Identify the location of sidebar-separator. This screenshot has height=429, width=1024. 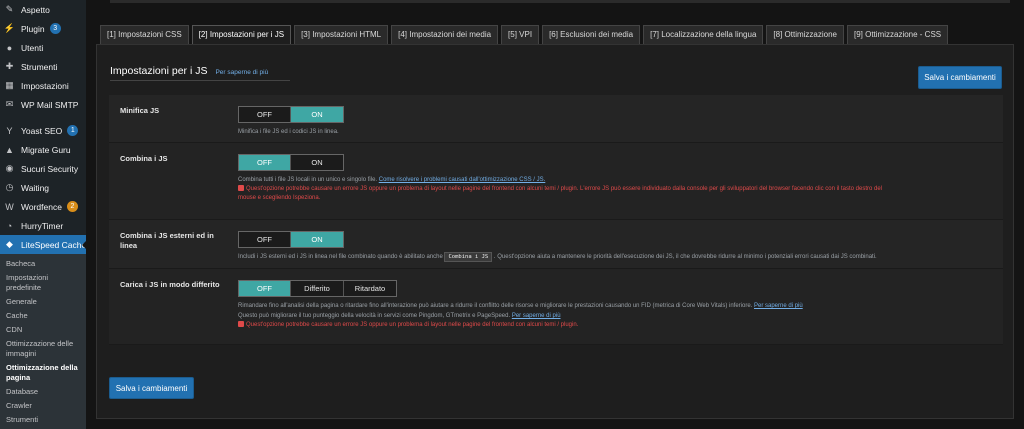
(43, 117).